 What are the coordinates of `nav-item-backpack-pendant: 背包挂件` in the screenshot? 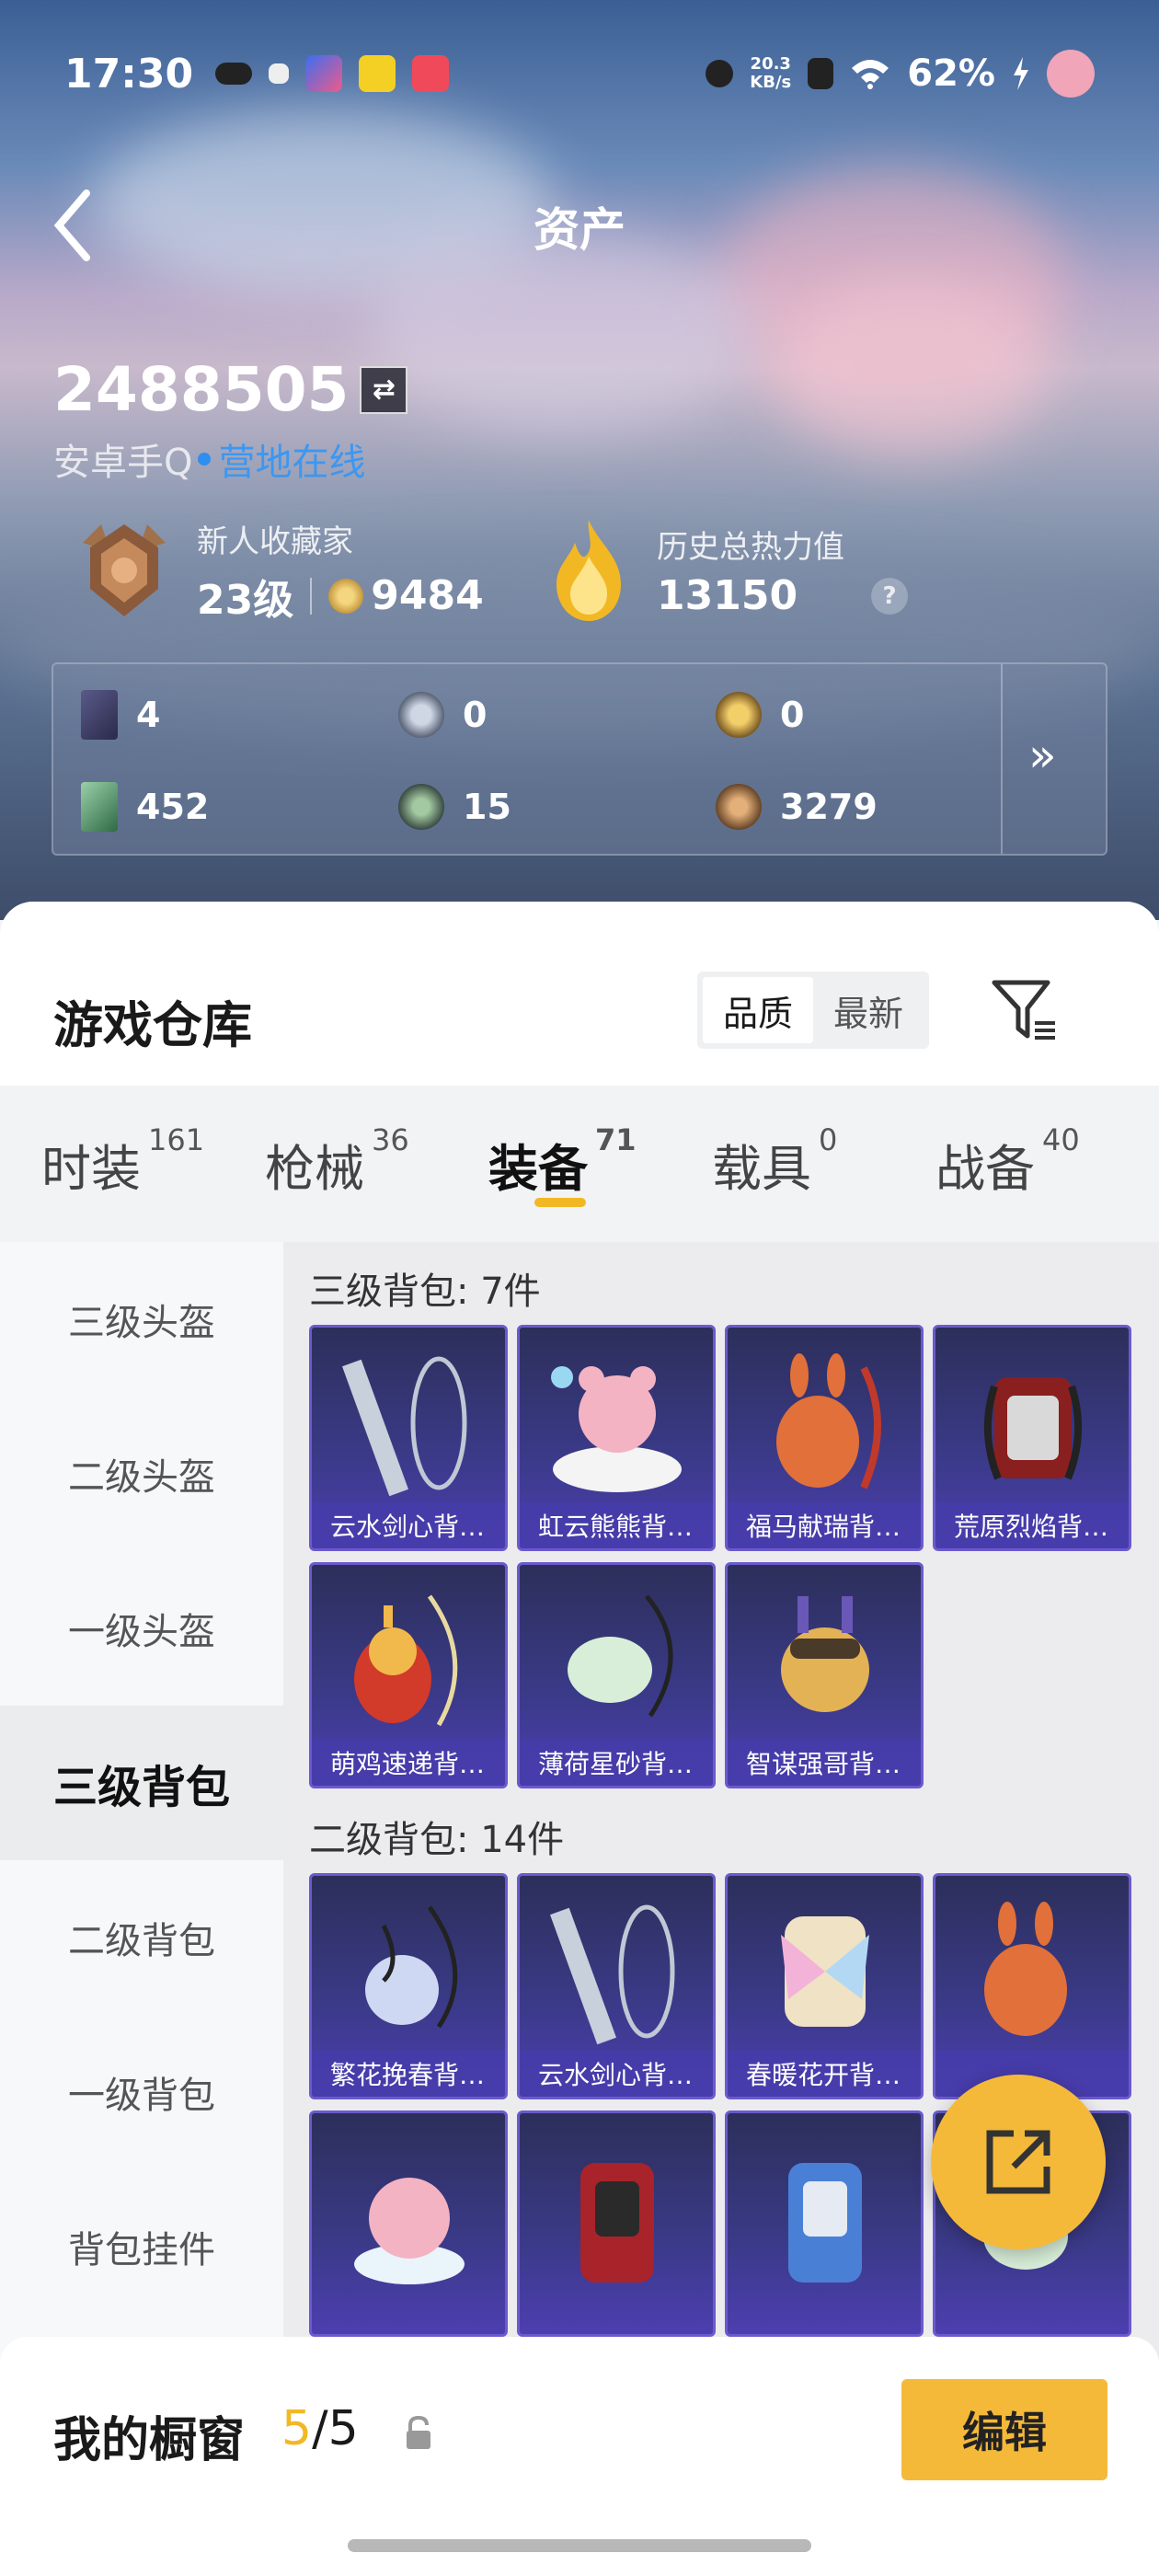 It's located at (141, 2246).